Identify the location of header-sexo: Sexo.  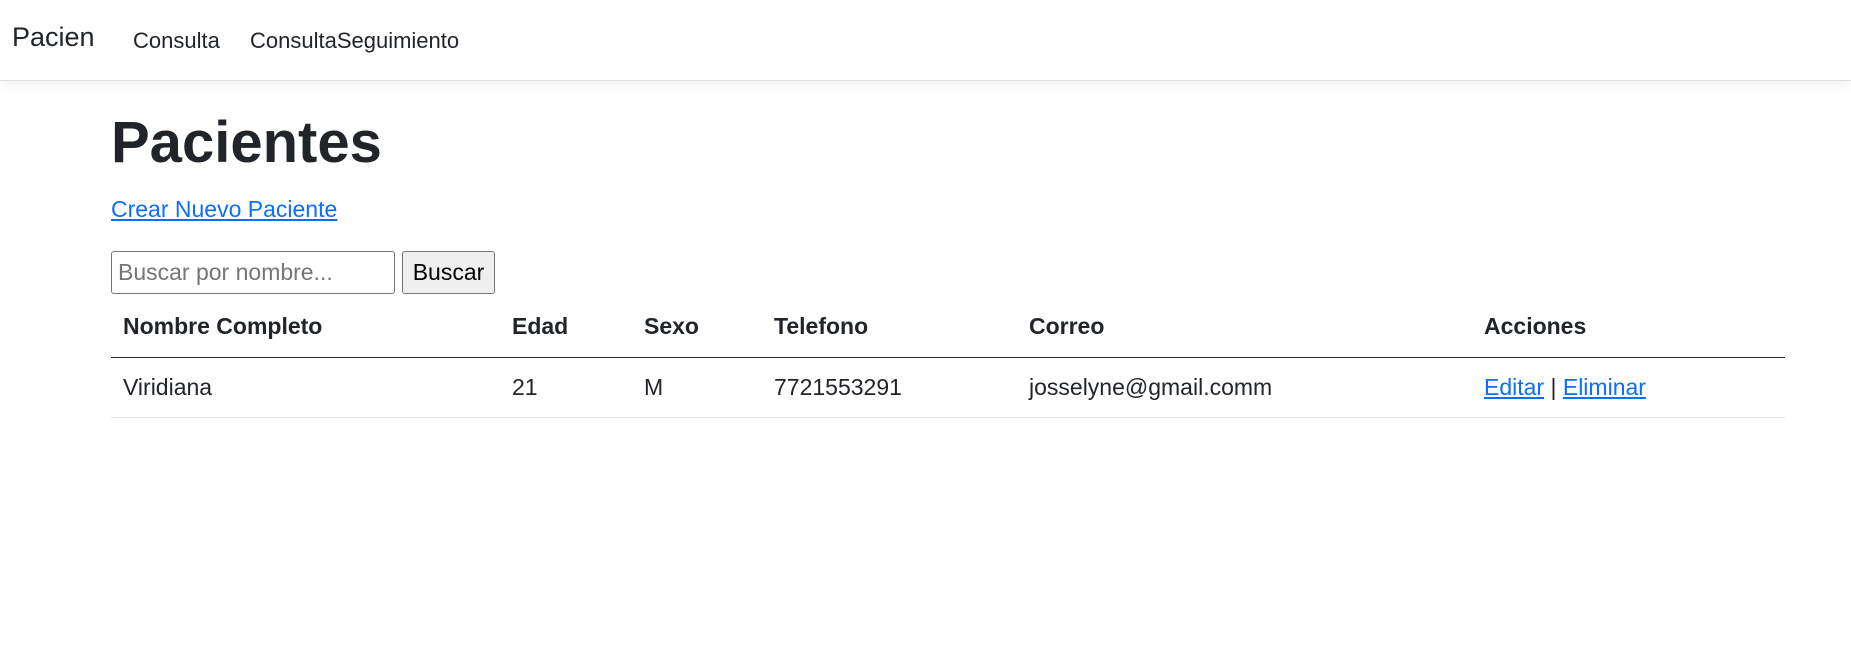
(697, 327).